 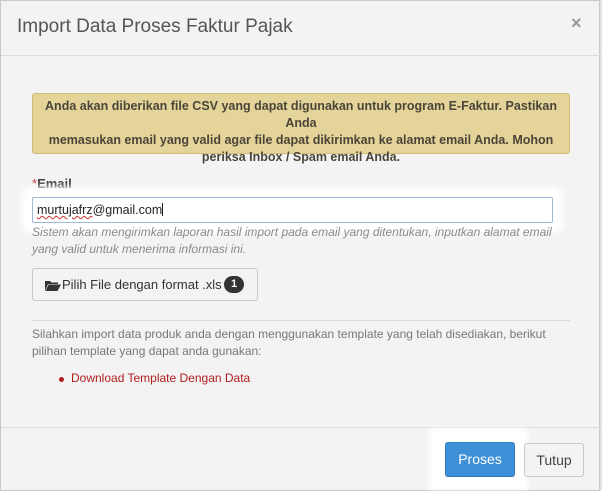 I want to click on hint-line: yang valid untuk menerima informasi ini., so click(x=139, y=249).